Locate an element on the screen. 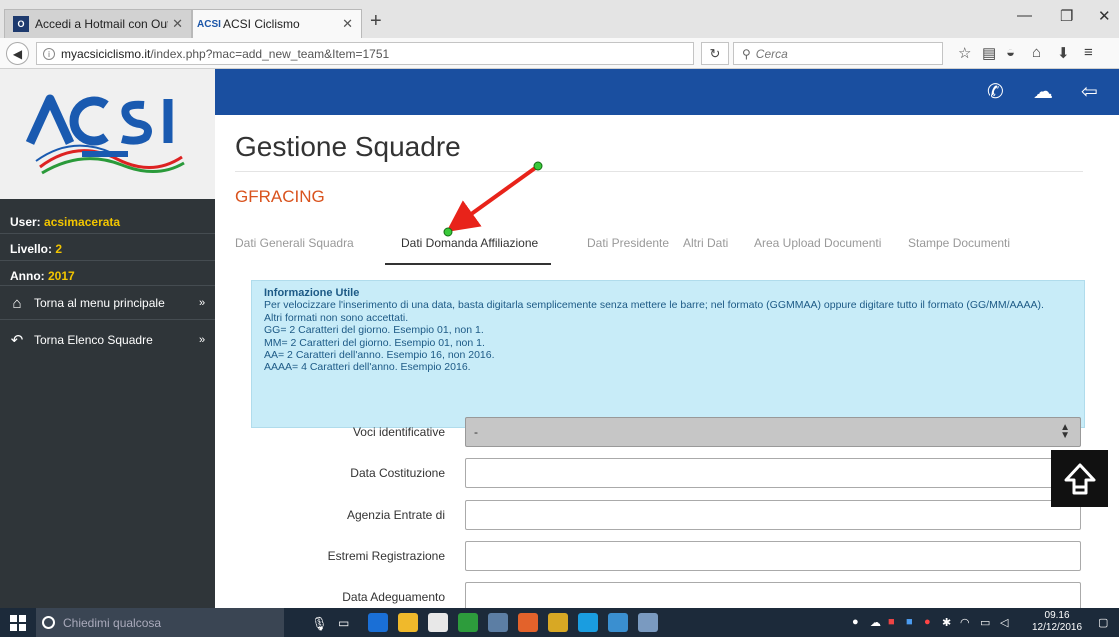  registration-details-input is located at coordinates (773, 556).